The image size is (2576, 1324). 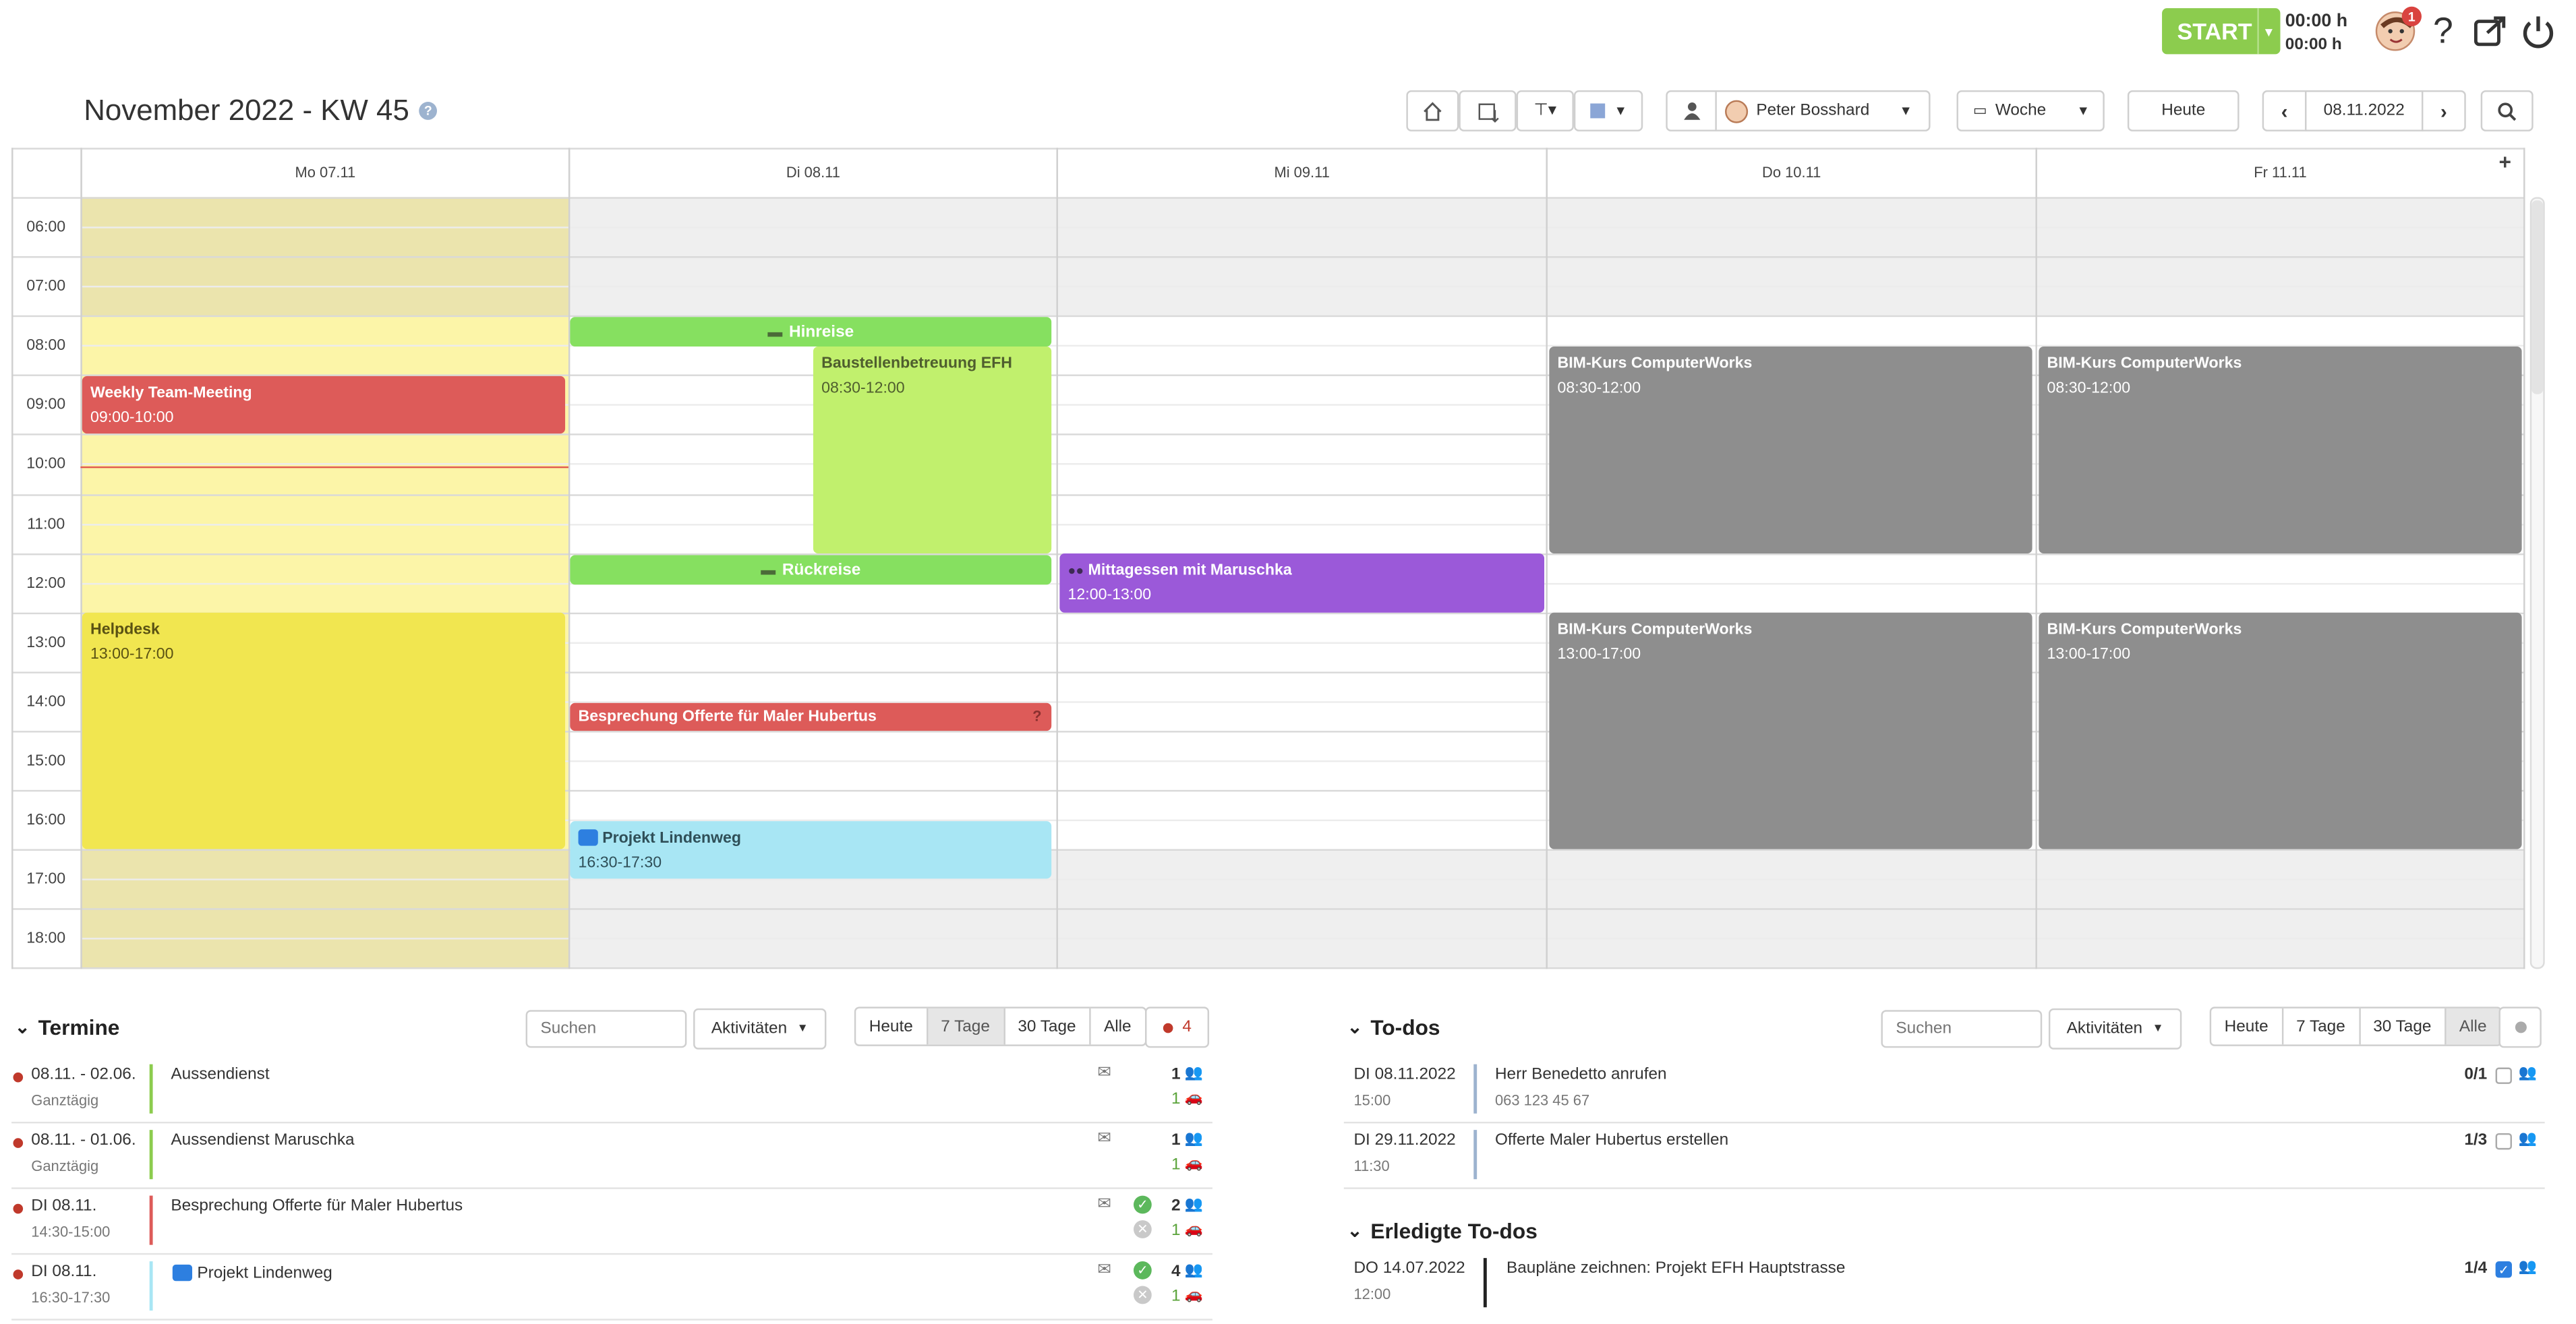 What do you see at coordinates (2144, 364) in the screenshot?
I see `event-title: BIM-Kurs ComputerWorks` at bounding box center [2144, 364].